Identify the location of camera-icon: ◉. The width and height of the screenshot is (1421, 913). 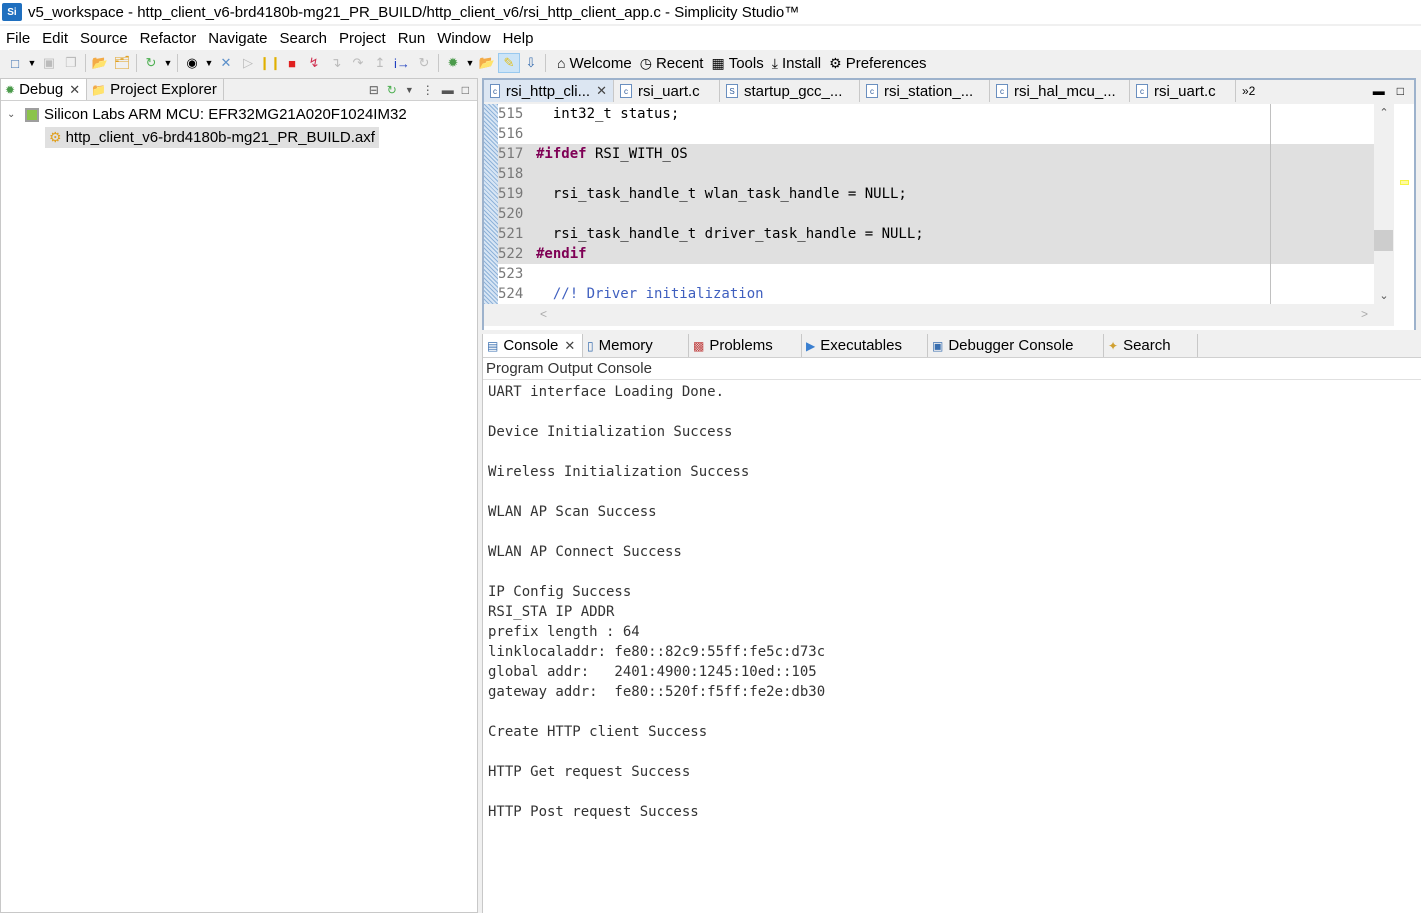
(192, 63).